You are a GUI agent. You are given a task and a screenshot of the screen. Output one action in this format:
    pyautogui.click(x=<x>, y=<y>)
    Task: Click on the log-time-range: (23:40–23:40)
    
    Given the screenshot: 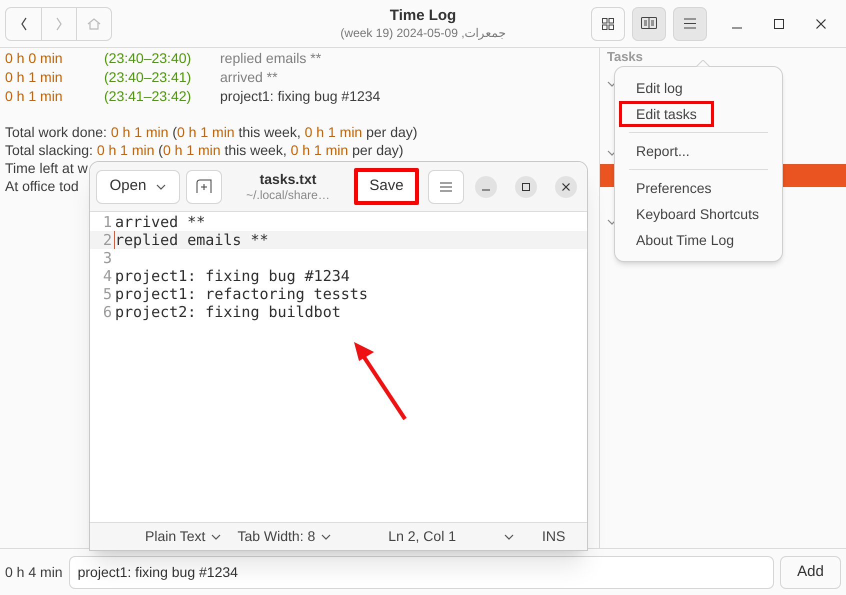 What is the action you would take?
    pyautogui.click(x=148, y=58)
    